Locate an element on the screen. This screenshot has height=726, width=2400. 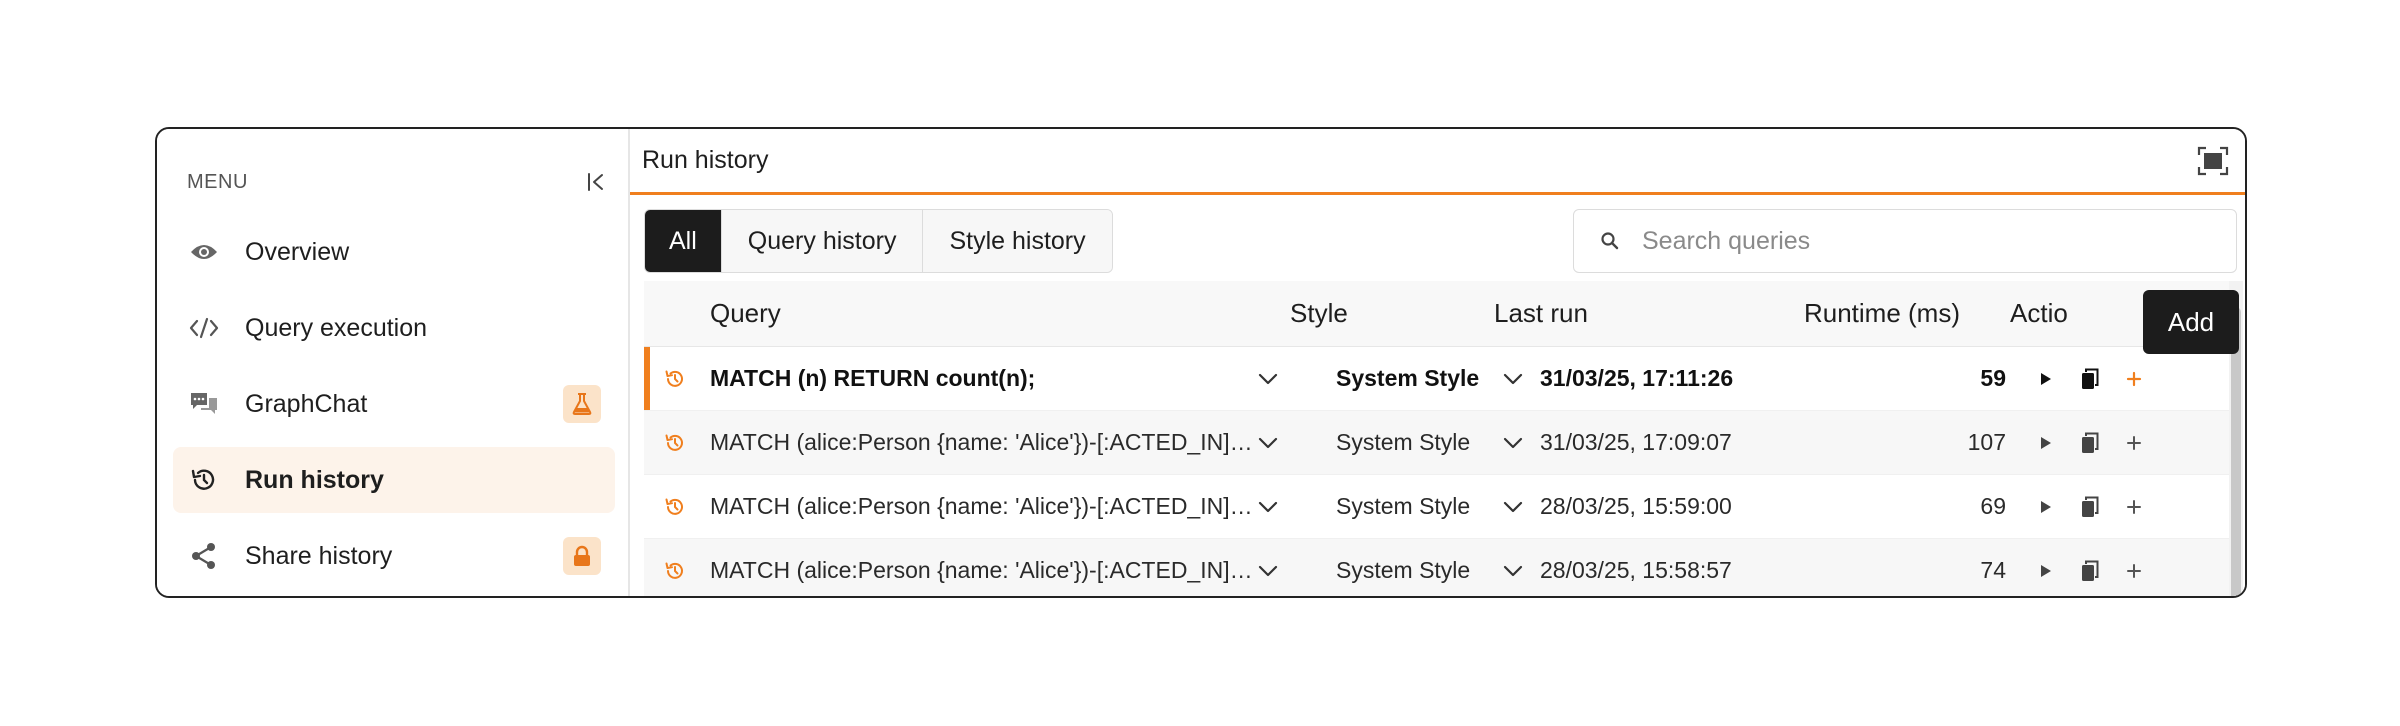
runtime-cell: 69 is located at coordinates (1993, 506).